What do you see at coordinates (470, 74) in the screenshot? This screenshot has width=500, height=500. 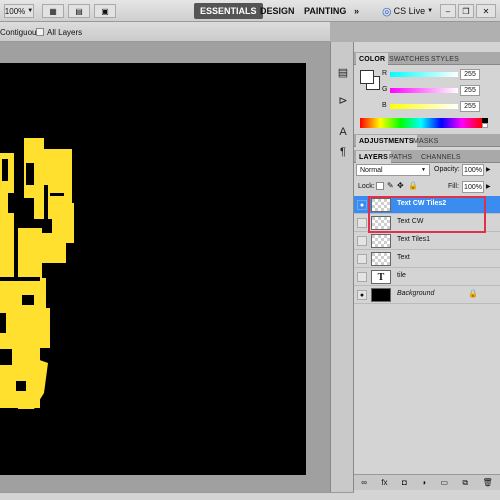 I see `red-value-field: 255` at bounding box center [470, 74].